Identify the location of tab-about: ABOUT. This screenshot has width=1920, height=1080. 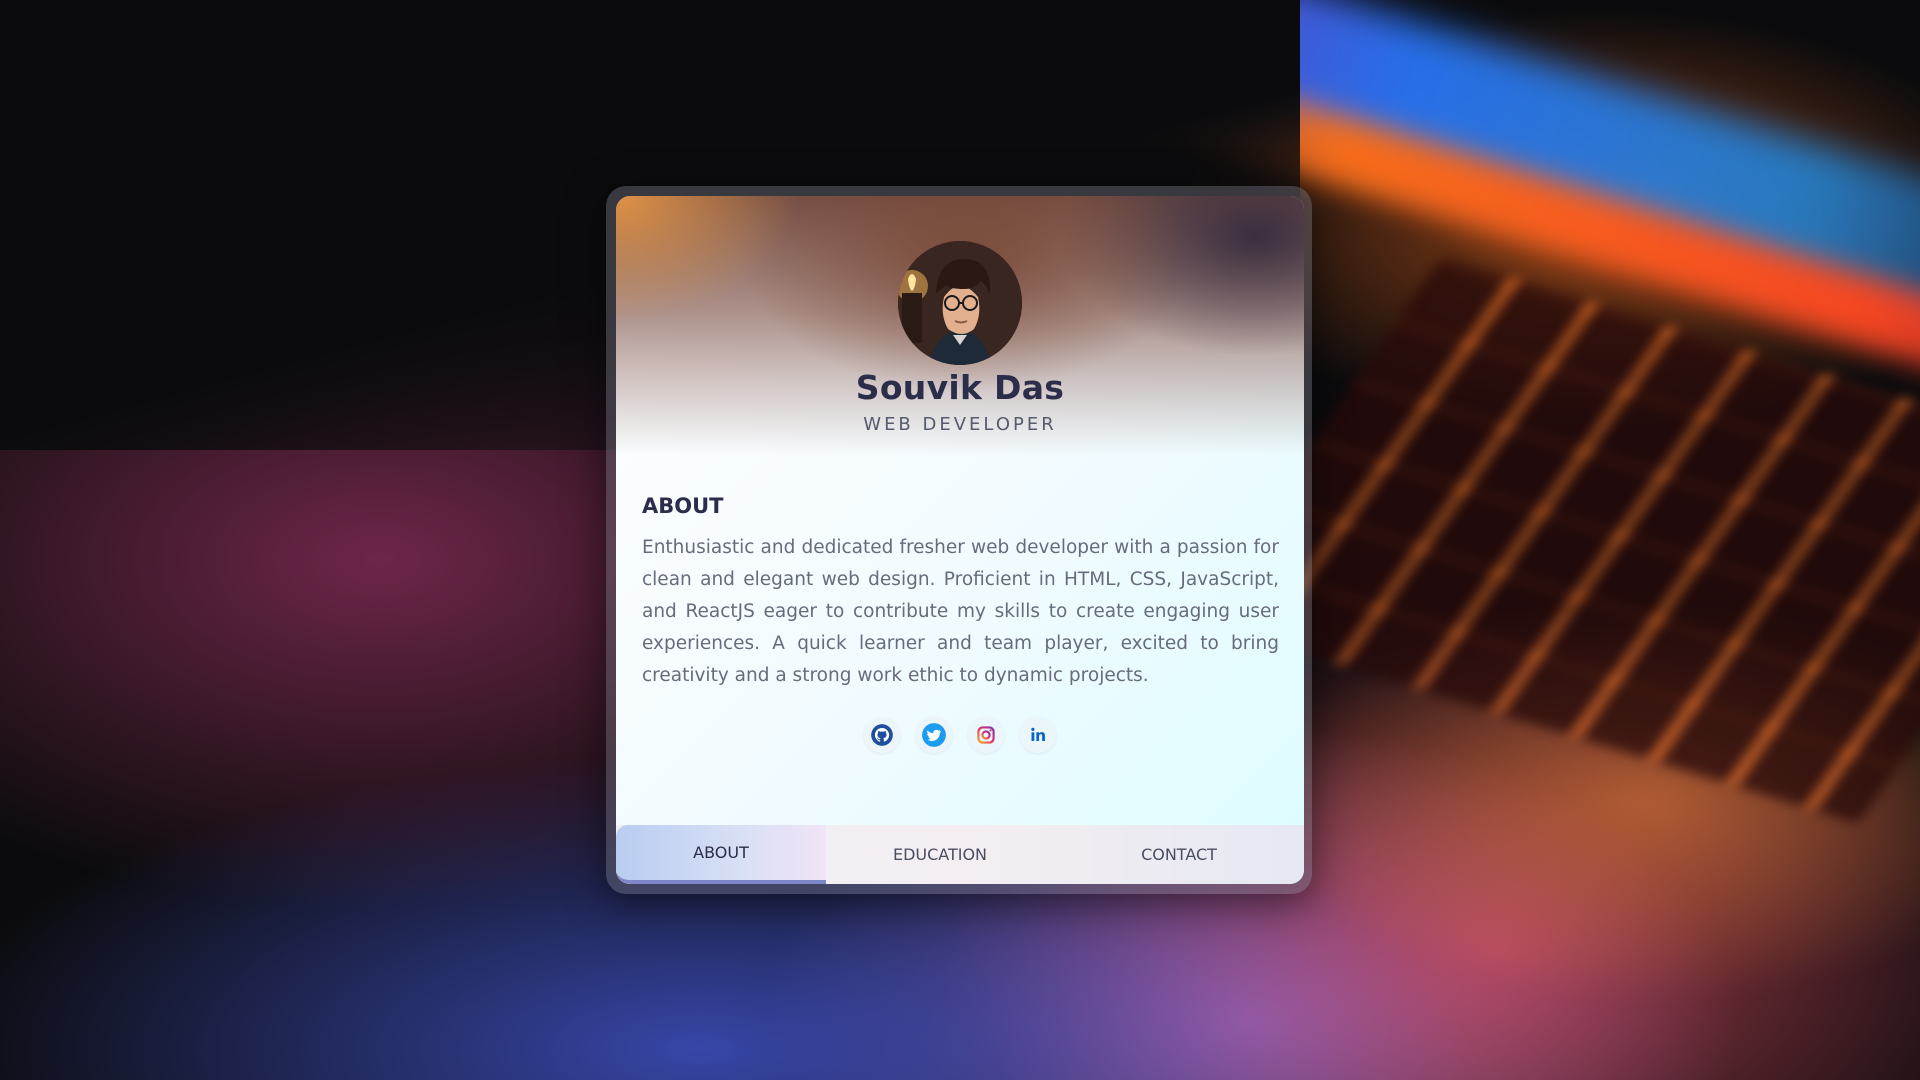
(721, 854).